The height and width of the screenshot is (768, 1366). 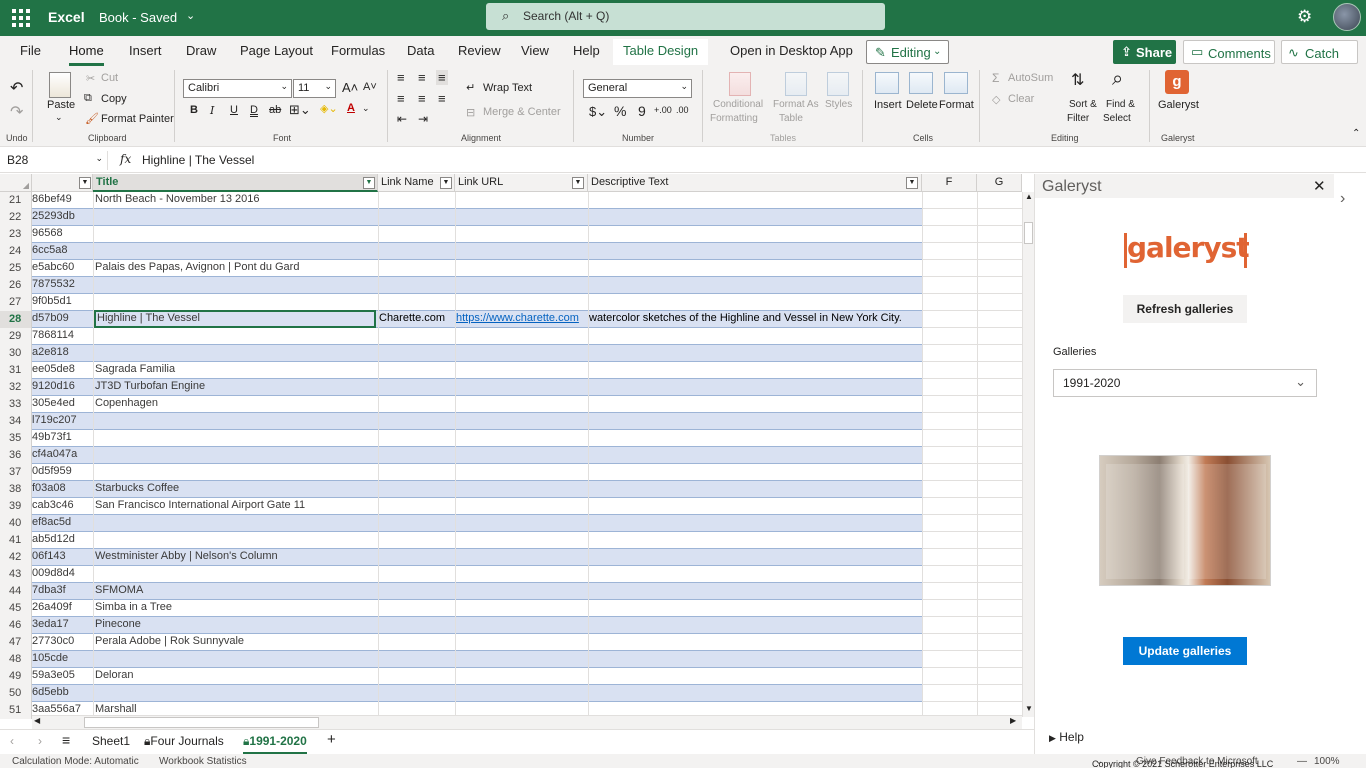 I want to click on table-row: l719c207, so click(x=477, y=421).